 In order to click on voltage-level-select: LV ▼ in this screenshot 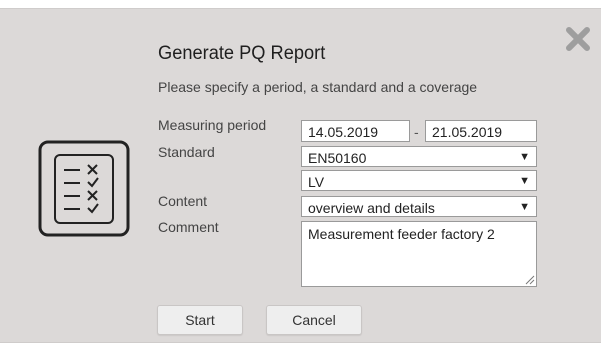, I will do `click(419, 180)`.